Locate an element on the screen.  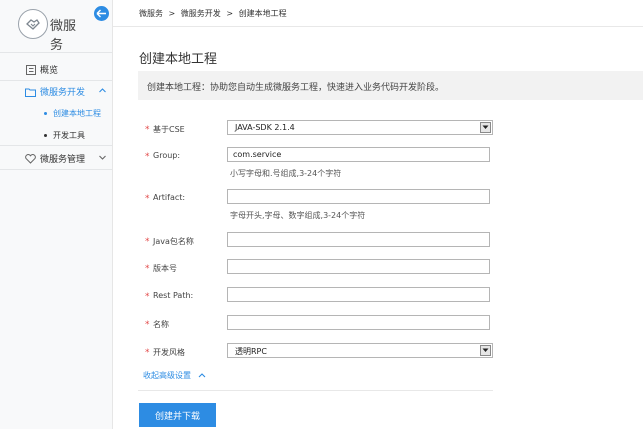
field-label: 名称 is located at coordinates (161, 324).